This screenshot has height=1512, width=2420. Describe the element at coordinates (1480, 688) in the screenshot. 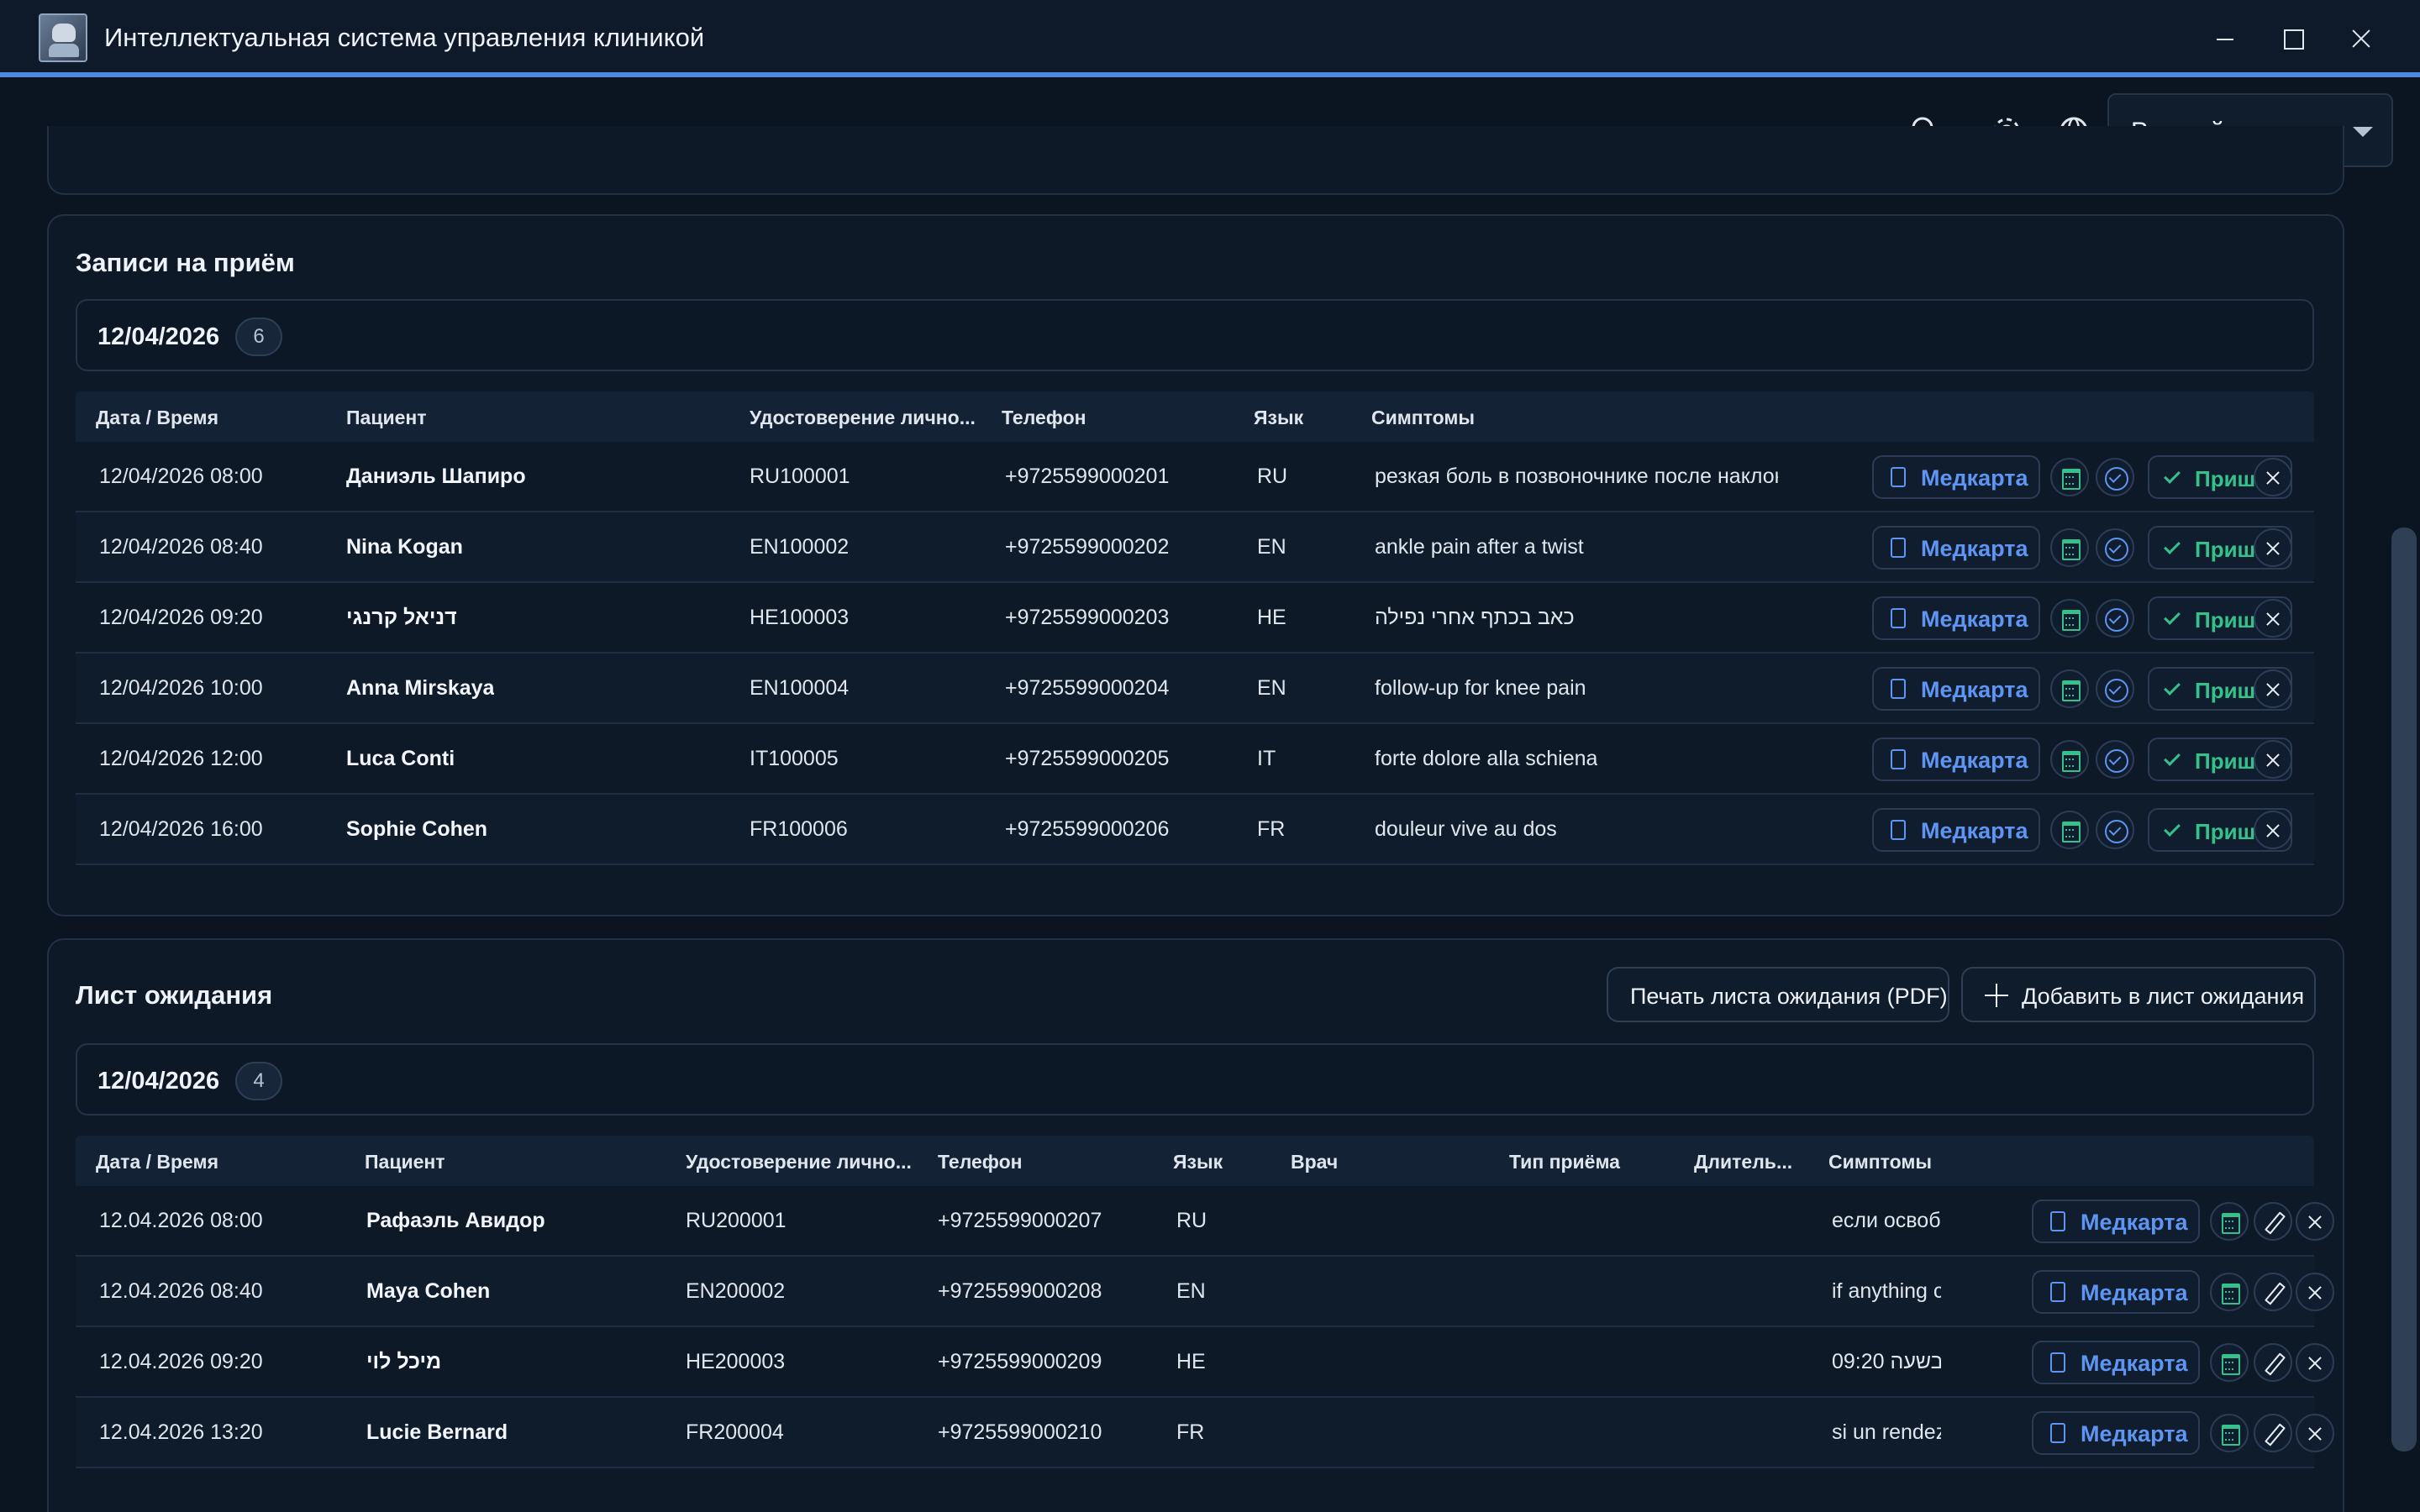

I see `cell-symptoms: follow-up for knee pain` at that location.